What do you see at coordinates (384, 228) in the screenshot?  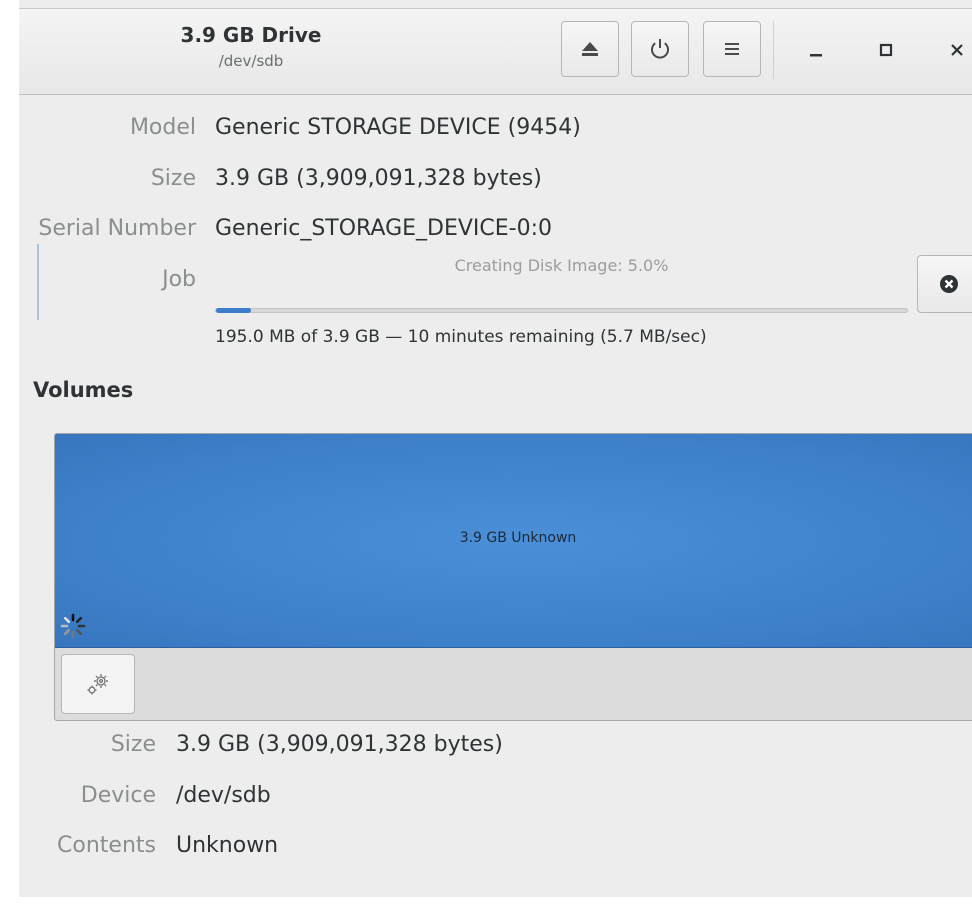 I see `serial-number-value: Generic_STORAGE_DEVICE-0:0` at bounding box center [384, 228].